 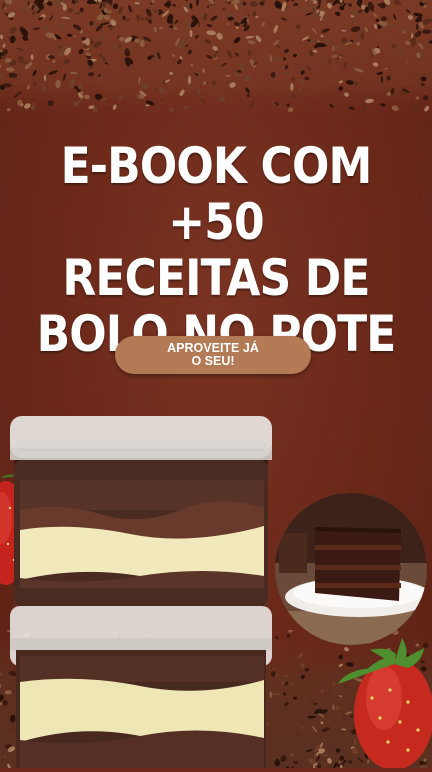 What do you see at coordinates (213, 361) in the screenshot?
I see `cta-line-2: O SEU!` at bounding box center [213, 361].